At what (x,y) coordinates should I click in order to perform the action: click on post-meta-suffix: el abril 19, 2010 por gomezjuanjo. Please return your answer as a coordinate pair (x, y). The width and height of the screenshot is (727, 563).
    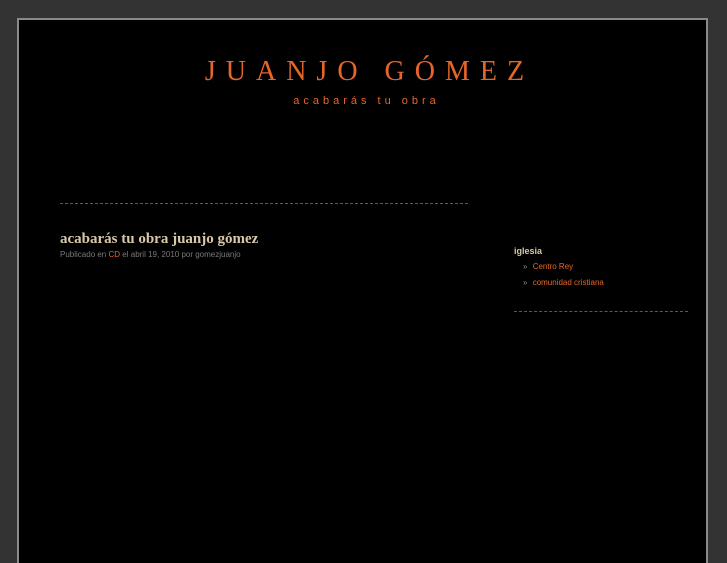
    Looking at the image, I should click on (181, 254).